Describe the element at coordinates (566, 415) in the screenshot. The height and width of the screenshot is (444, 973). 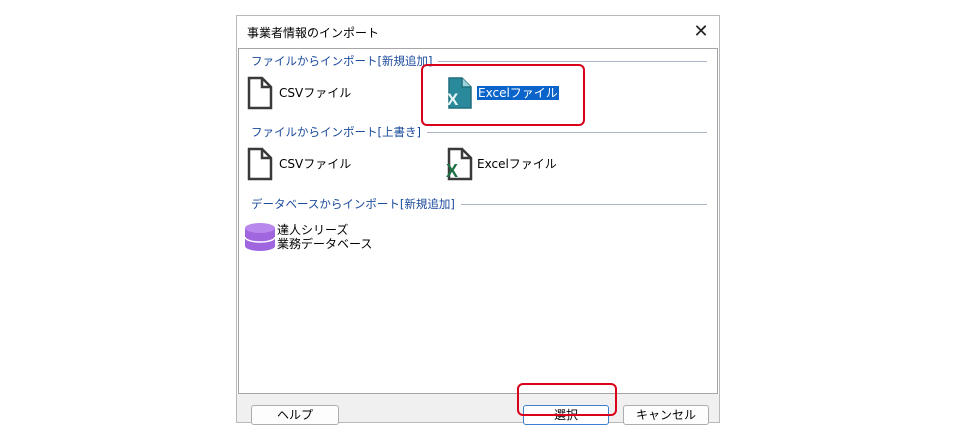
I see `select-button: 選択` at that location.